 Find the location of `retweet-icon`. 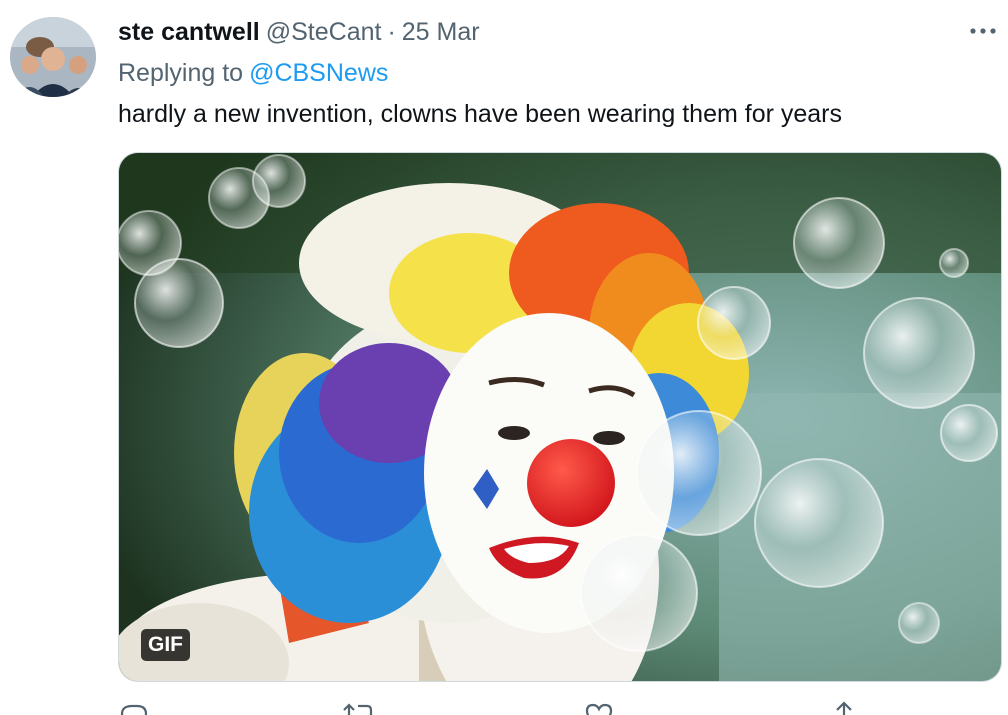

retweet-icon is located at coordinates (358, 709).